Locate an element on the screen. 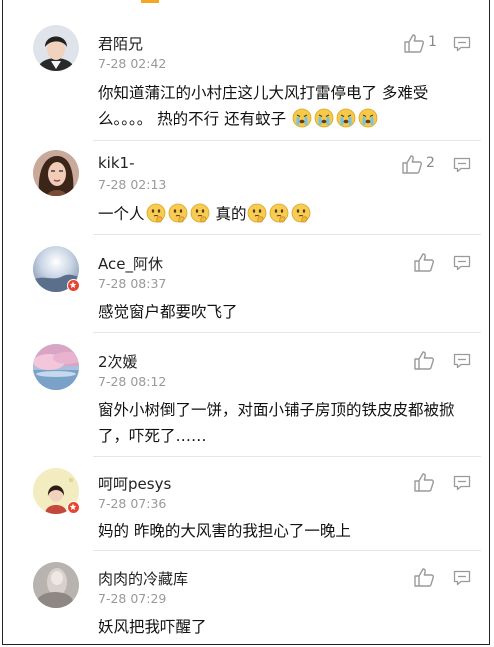 This screenshot has height=647, width=494. comment-text: 感觉窗户都要吹飞了 is located at coordinates (168, 312).